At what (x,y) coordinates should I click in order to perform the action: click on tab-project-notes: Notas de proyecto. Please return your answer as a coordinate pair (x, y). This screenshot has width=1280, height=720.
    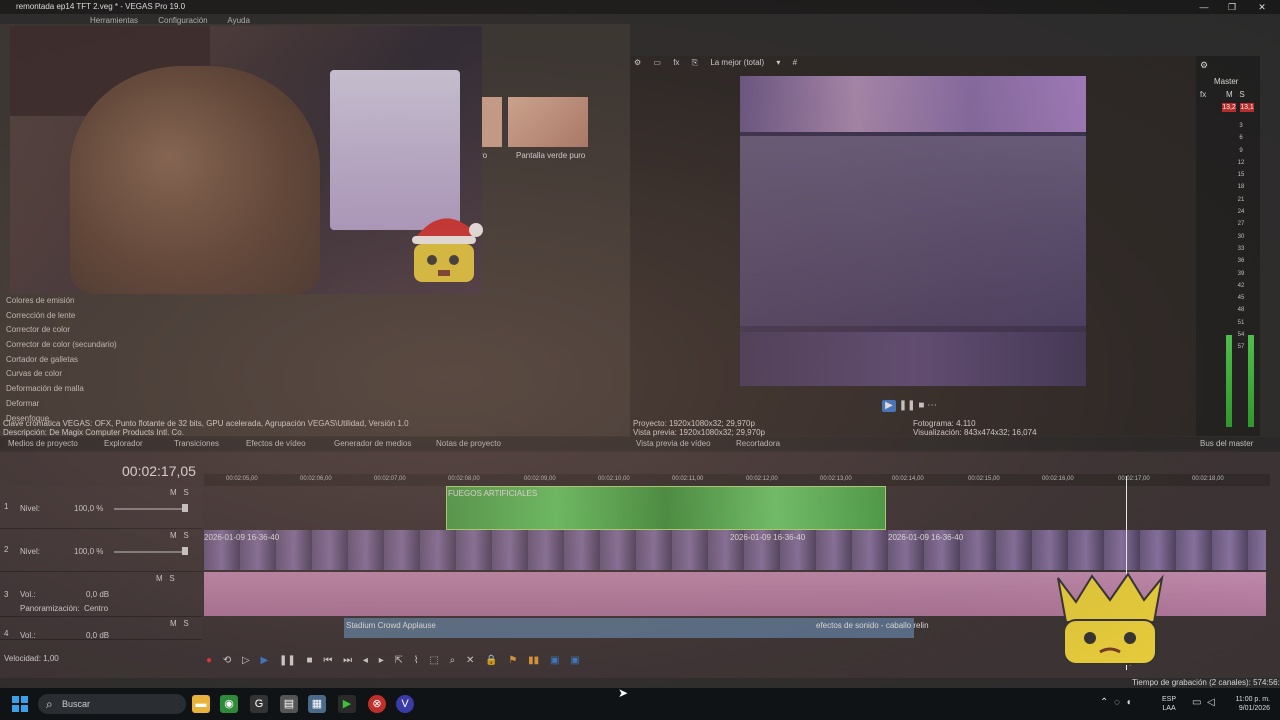
    Looking at the image, I should click on (468, 443).